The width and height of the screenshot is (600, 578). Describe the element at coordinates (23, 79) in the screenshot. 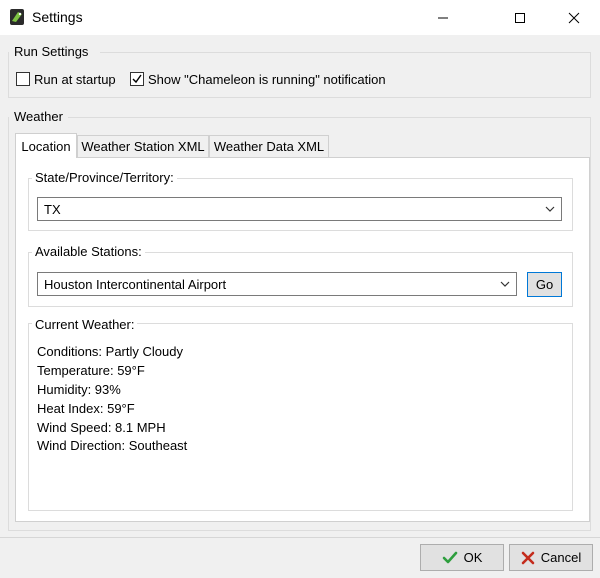

I see `run-at-startup-checkbox` at that location.